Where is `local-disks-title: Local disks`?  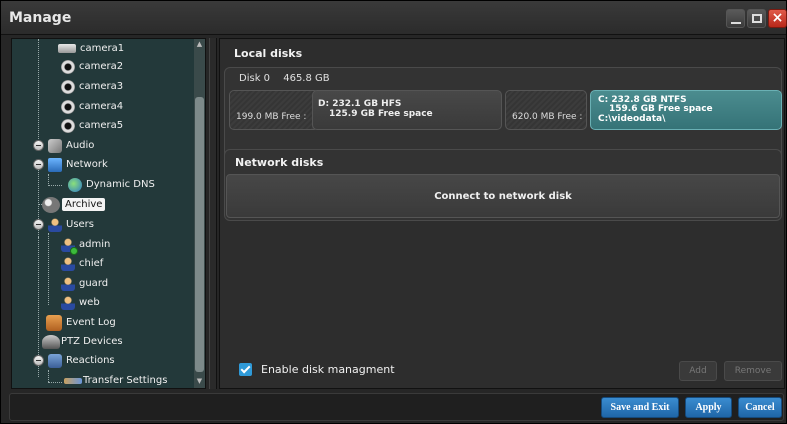
local-disks-title: Local disks is located at coordinates (268, 53).